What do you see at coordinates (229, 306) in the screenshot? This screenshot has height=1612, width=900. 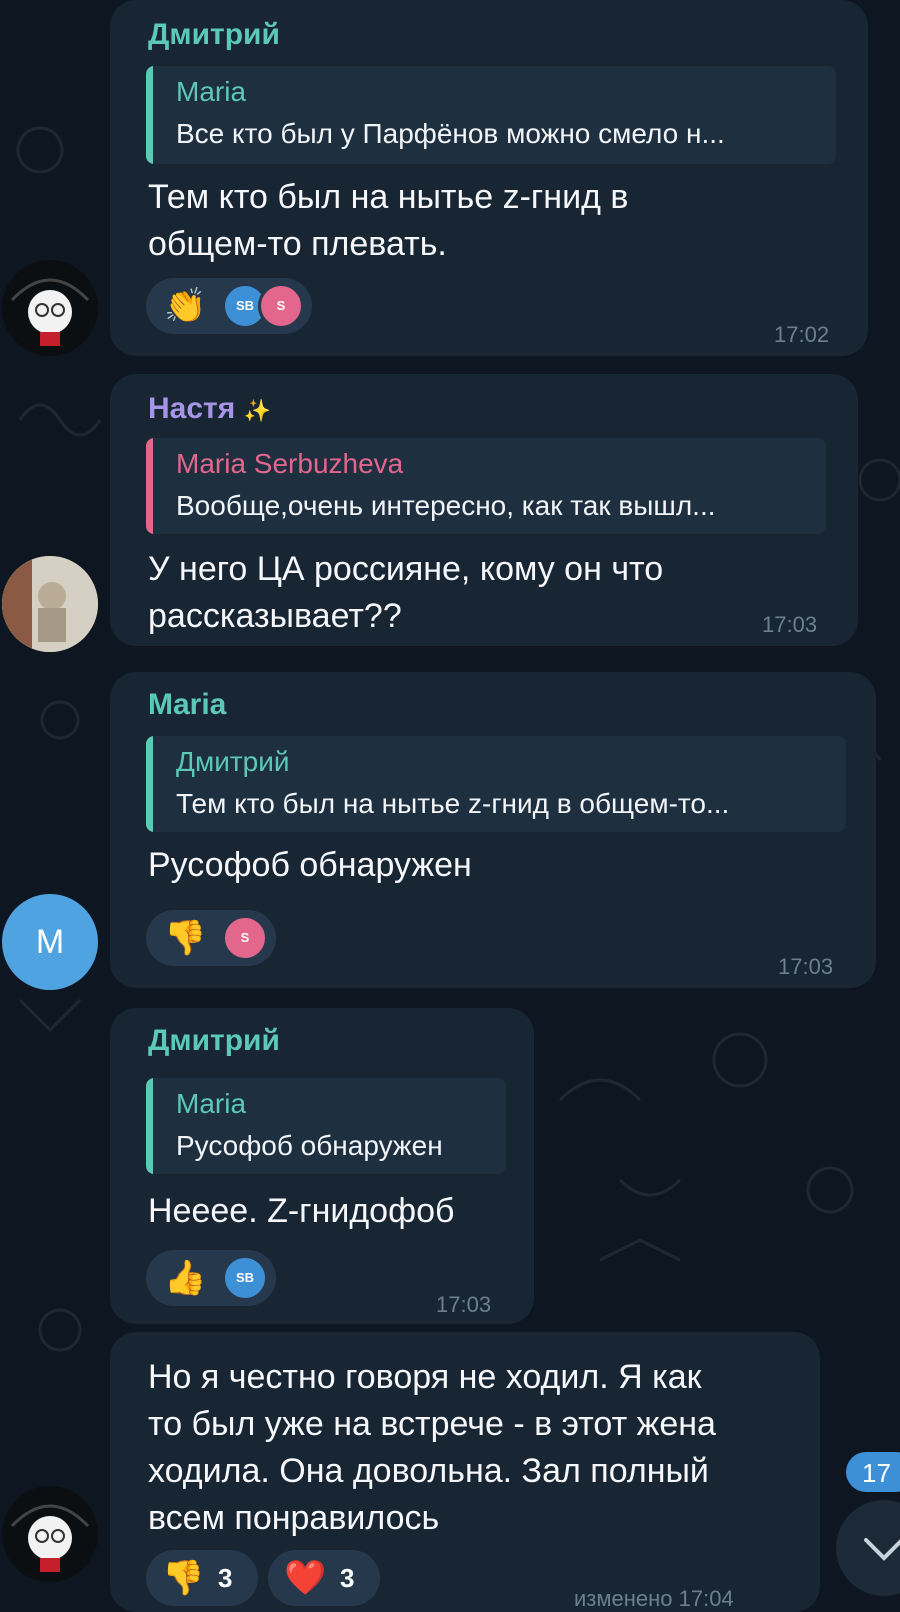 I see `reaction-chip: 👏 SB S` at bounding box center [229, 306].